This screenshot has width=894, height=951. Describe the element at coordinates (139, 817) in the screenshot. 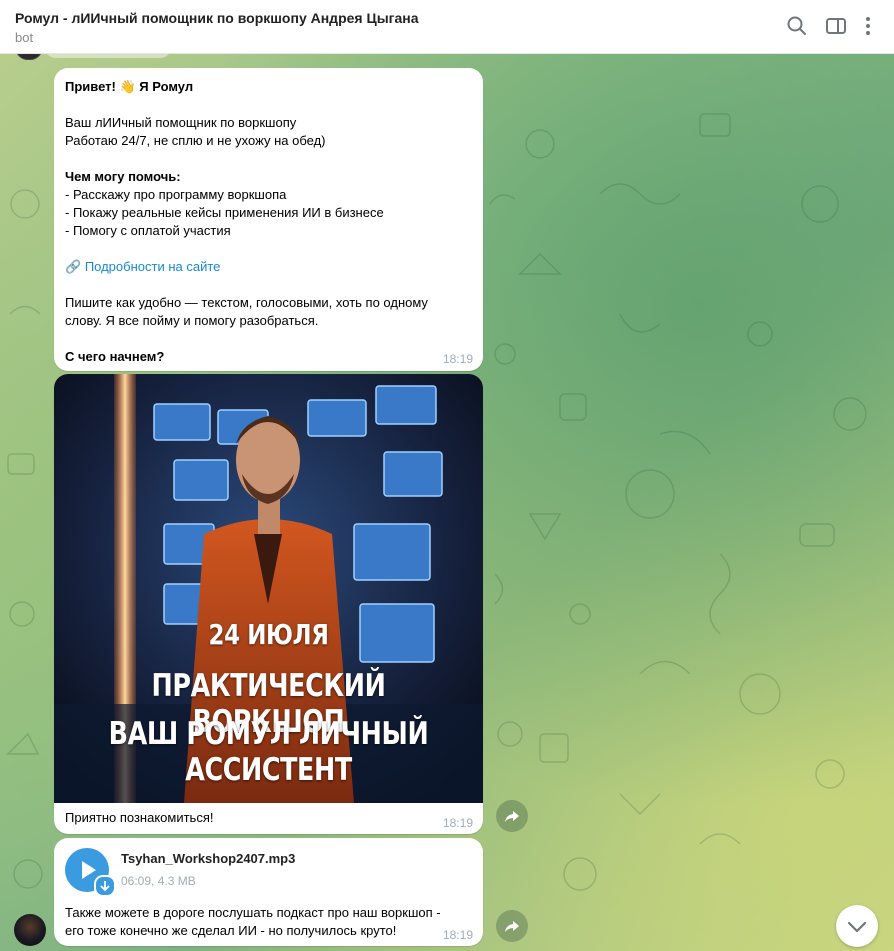

I see `poster-caption: Приятно познакомиться!` at that location.